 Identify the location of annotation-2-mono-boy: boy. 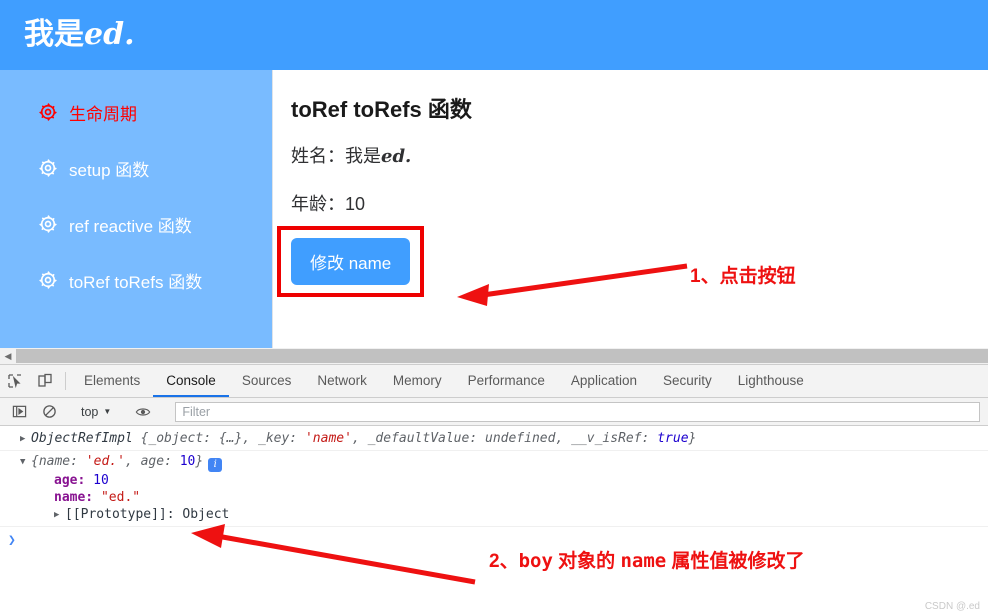
(535, 561).